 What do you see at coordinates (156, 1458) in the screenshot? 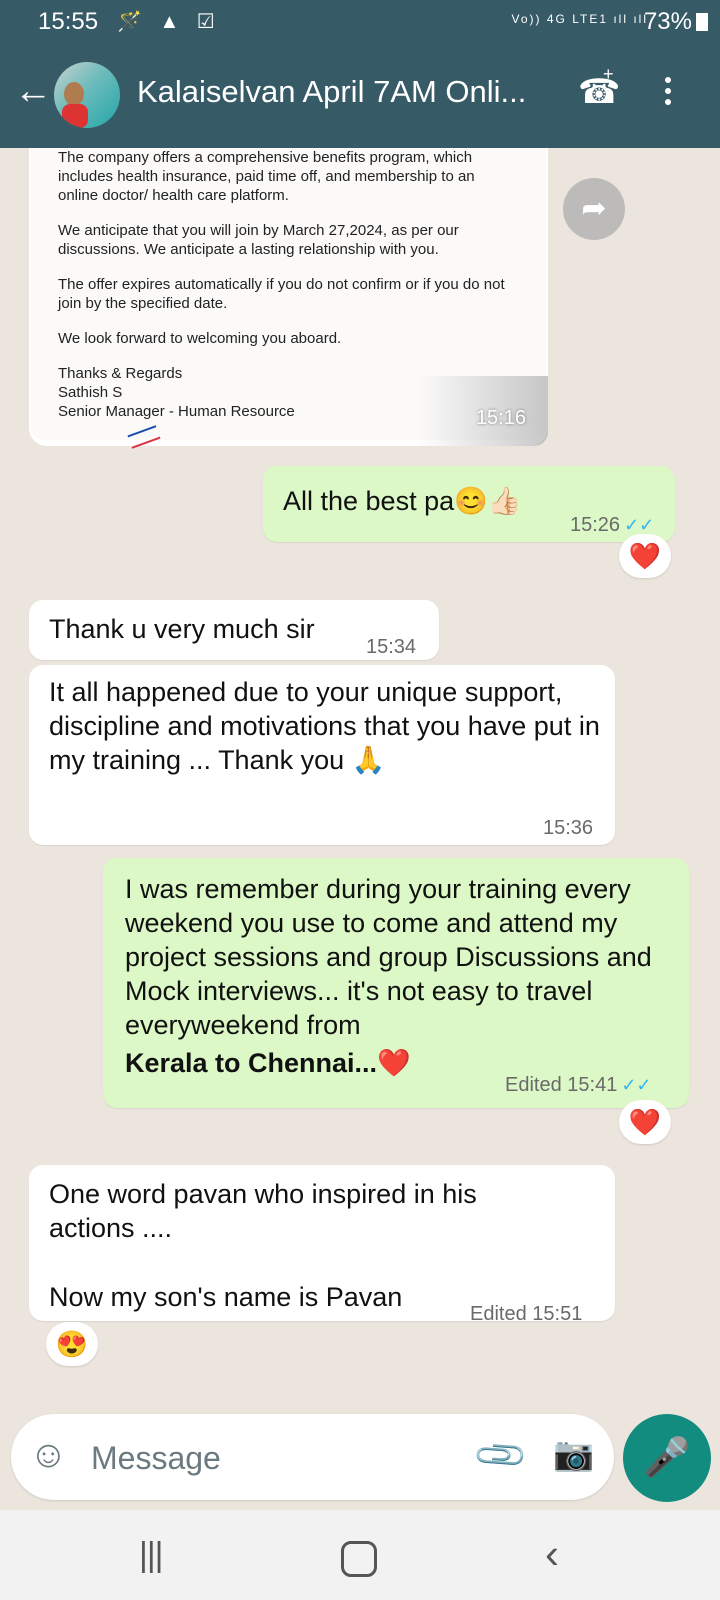
I see `message-input: Message` at bounding box center [156, 1458].